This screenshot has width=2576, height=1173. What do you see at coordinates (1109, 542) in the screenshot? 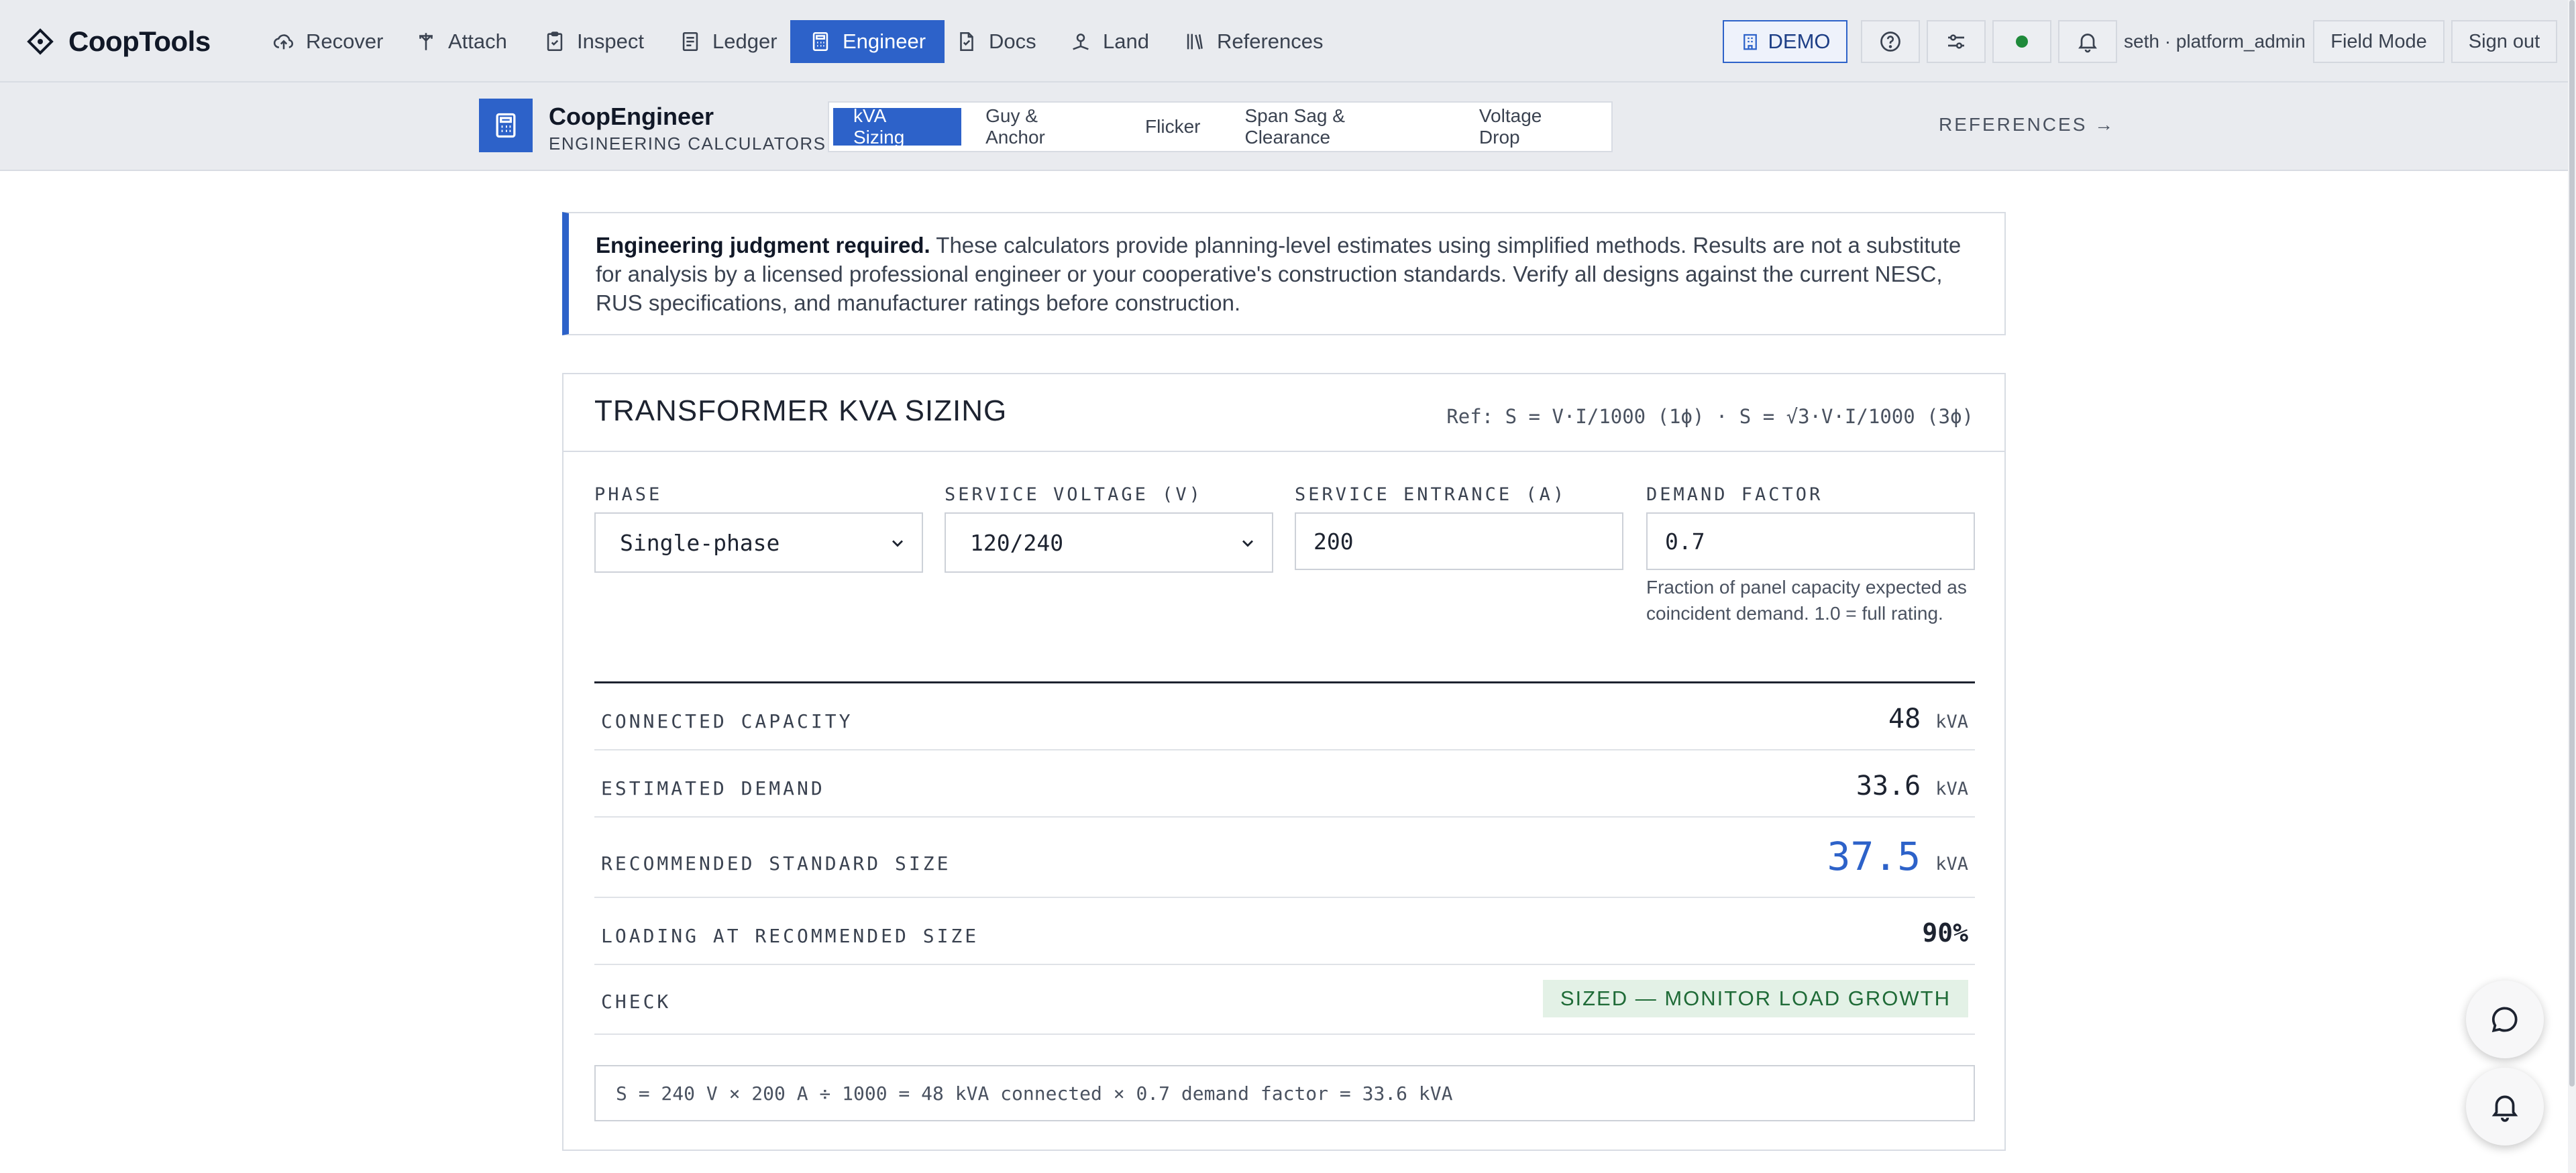
I see `voltage-select: 120/240` at bounding box center [1109, 542].